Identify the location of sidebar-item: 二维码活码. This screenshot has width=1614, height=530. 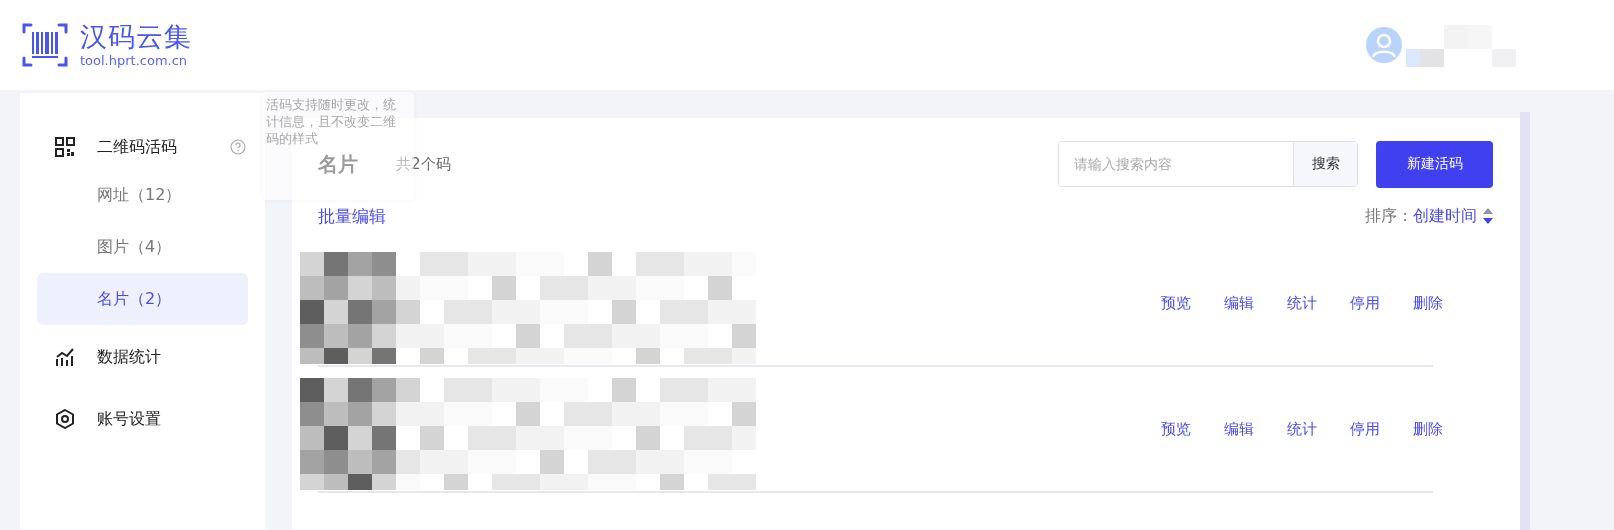
(142, 147).